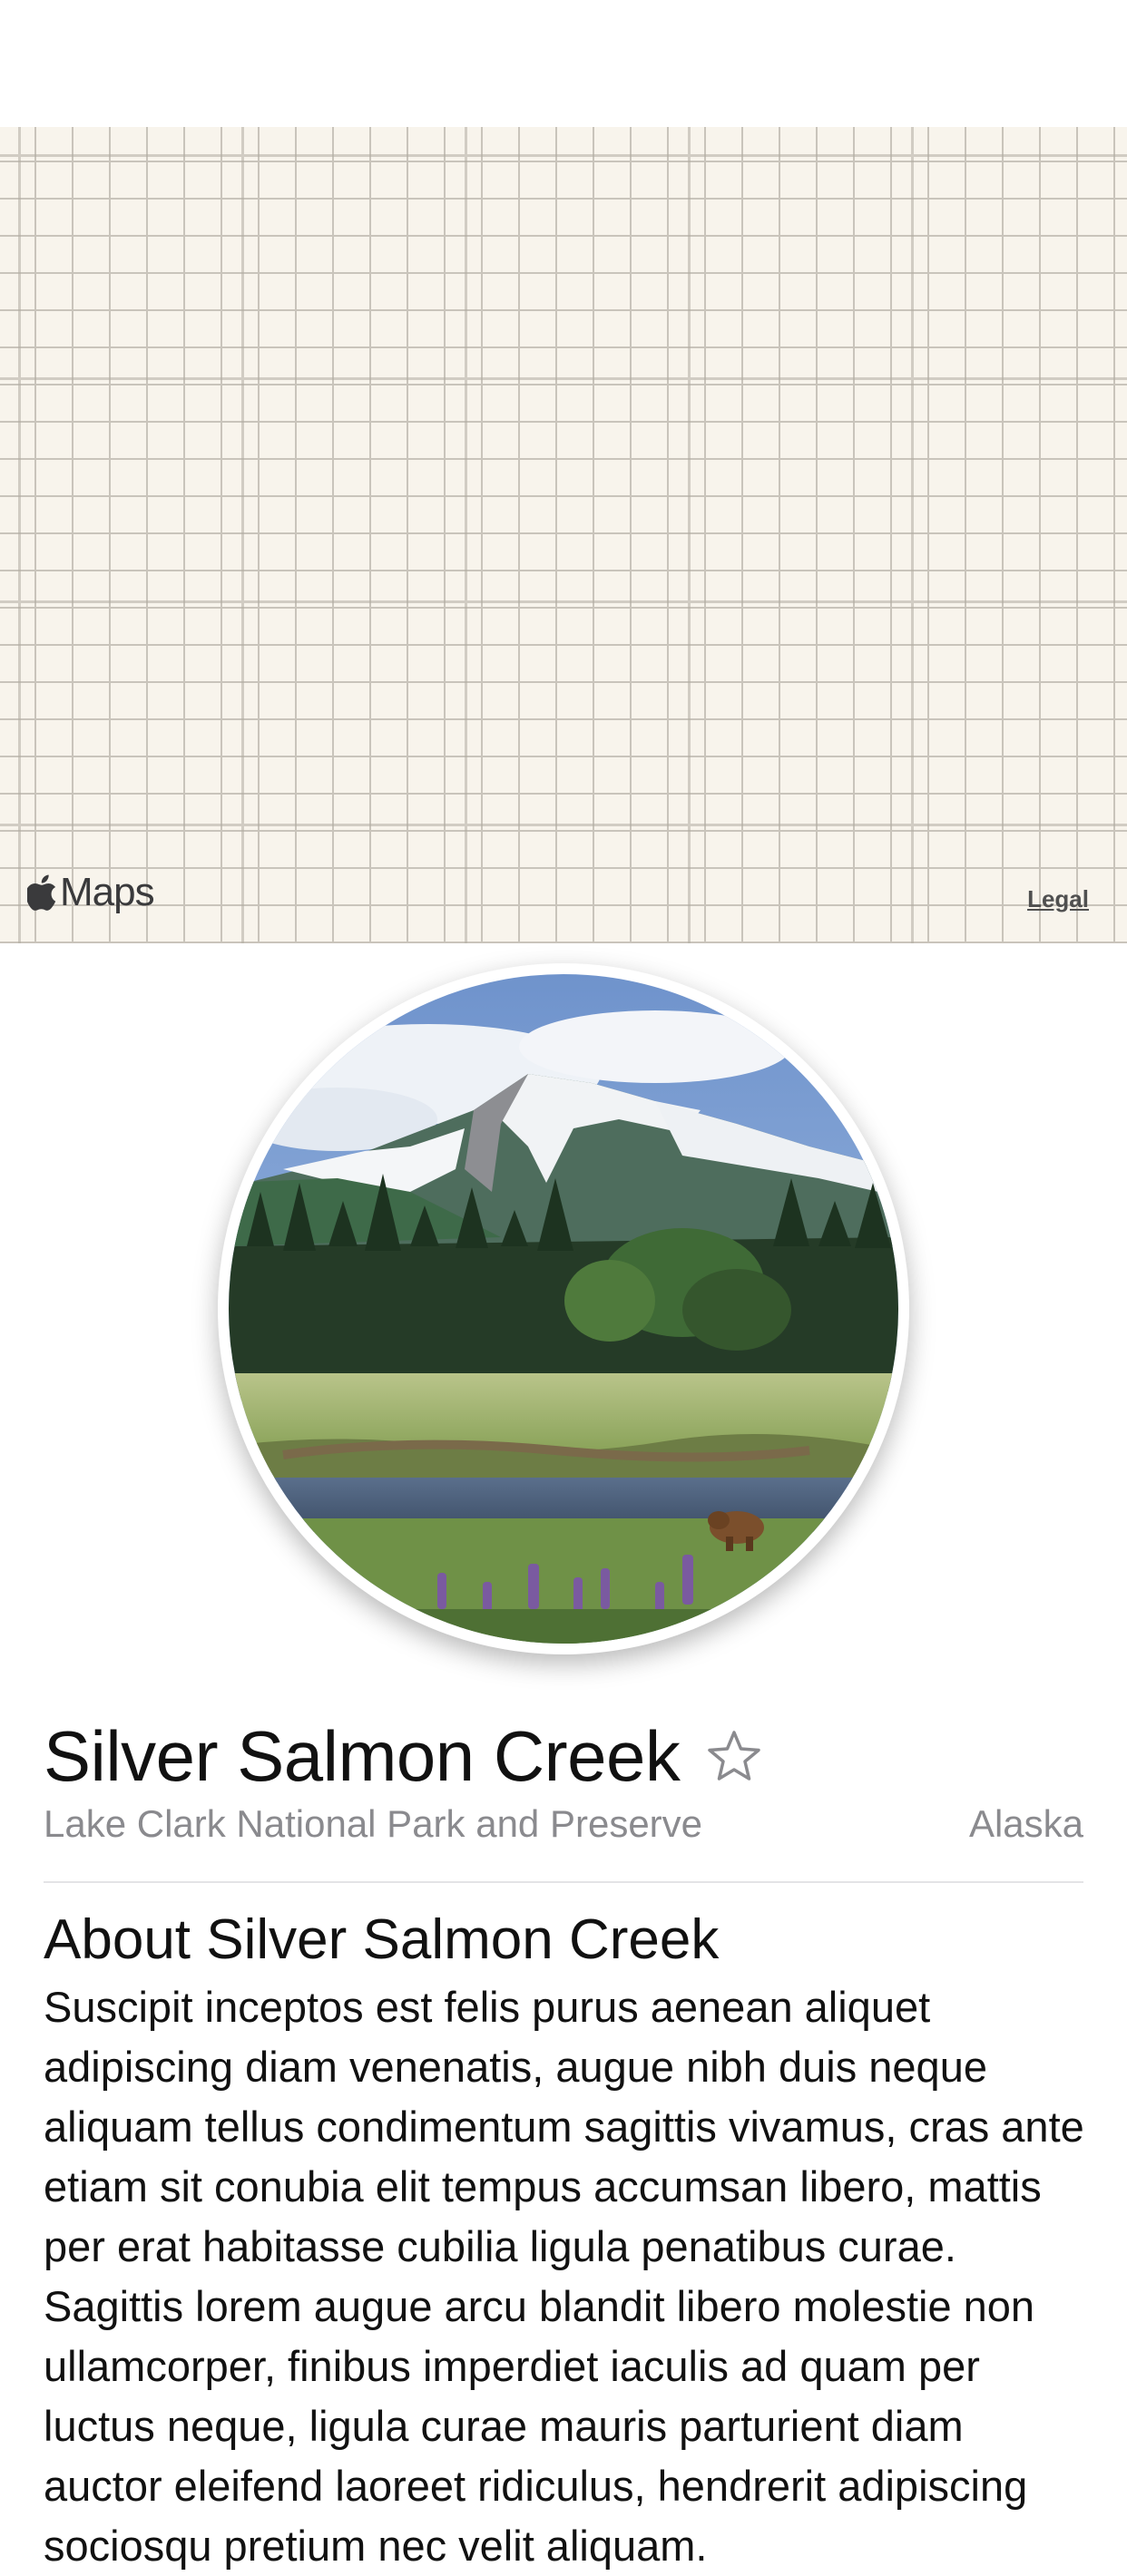  What do you see at coordinates (373, 1823) in the screenshot?
I see `park-name: Lake Clark National Park and Preserve` at bounding box center [373, 1823].